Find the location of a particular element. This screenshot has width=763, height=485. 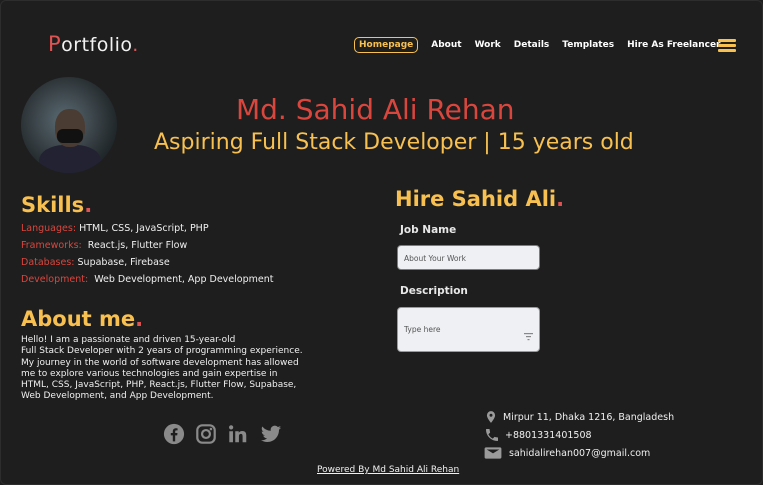

nav-templates: Templates is located at coordinates (588, 45).